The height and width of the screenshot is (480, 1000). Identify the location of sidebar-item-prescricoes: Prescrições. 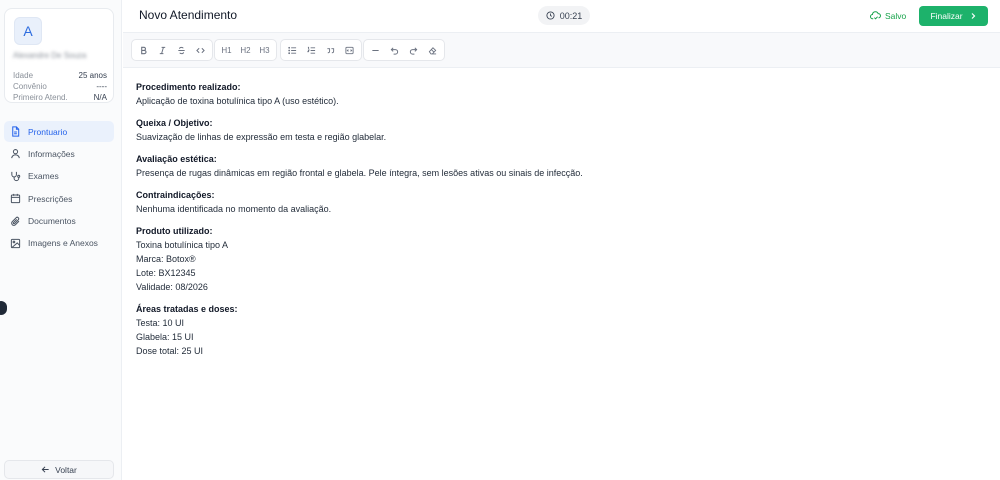
(59, 198).